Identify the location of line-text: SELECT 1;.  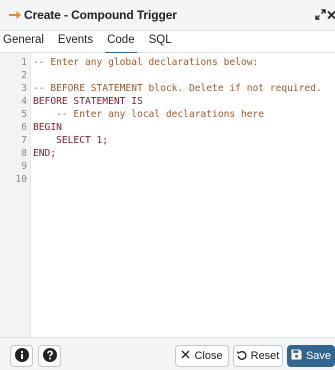
(71, 140).